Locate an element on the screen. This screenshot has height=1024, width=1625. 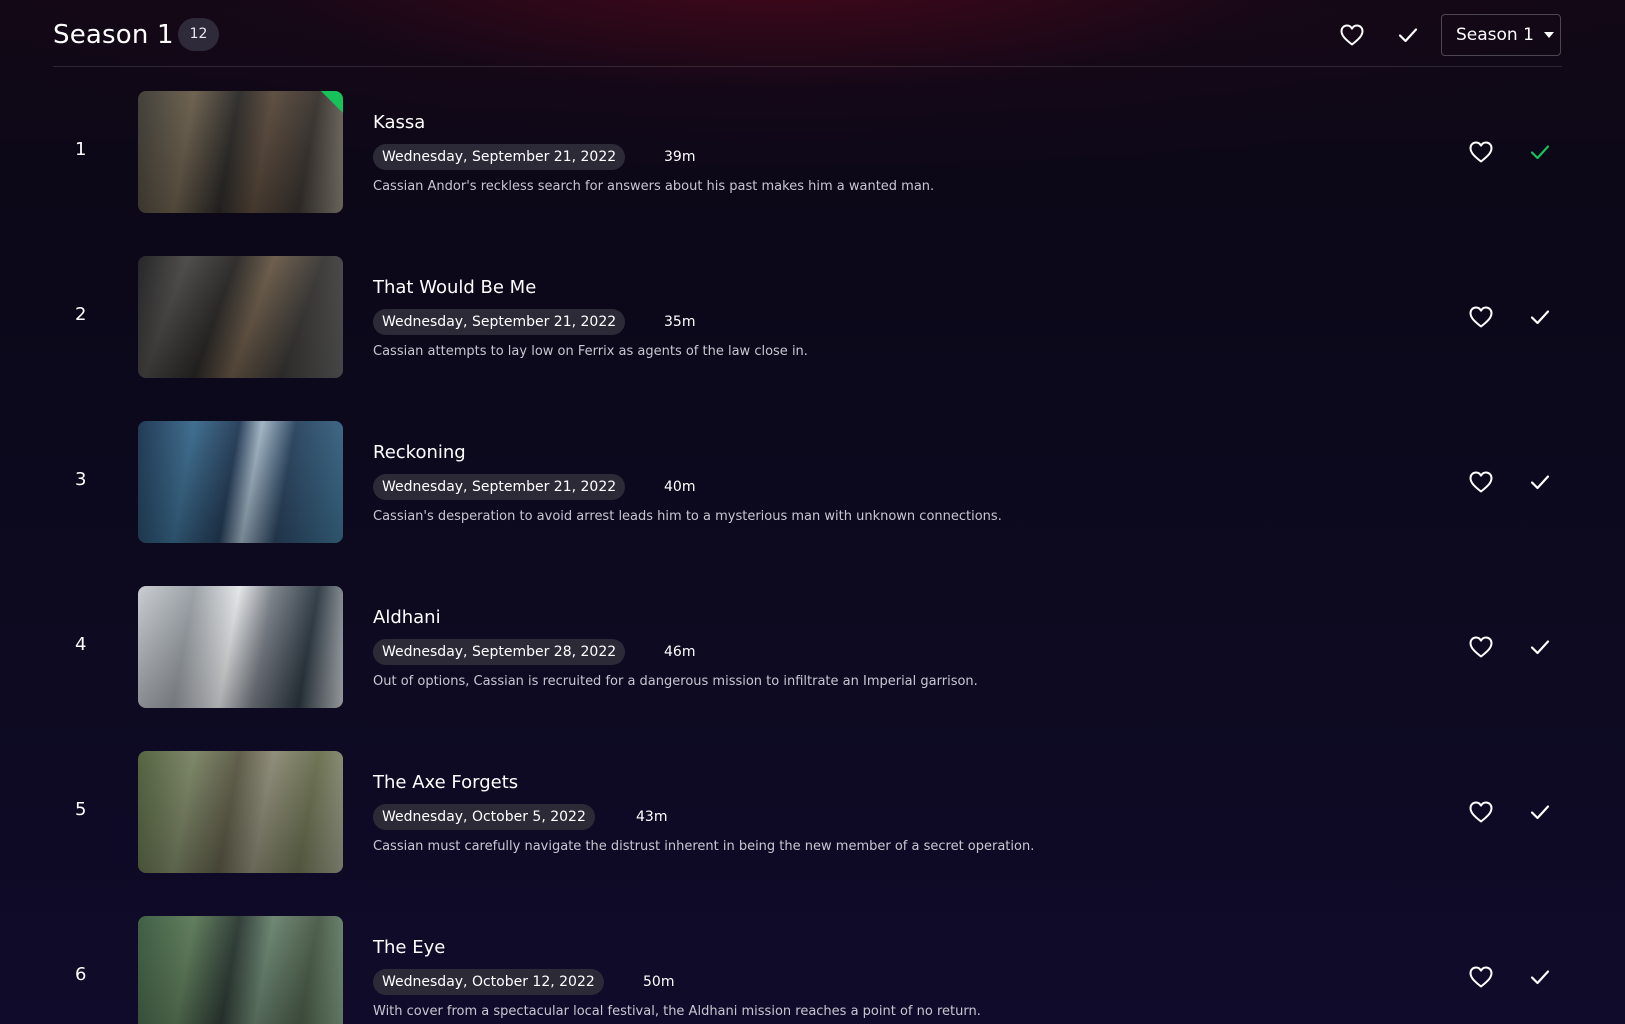
episode-runtime: 35m is located at coordinates (680, 322).